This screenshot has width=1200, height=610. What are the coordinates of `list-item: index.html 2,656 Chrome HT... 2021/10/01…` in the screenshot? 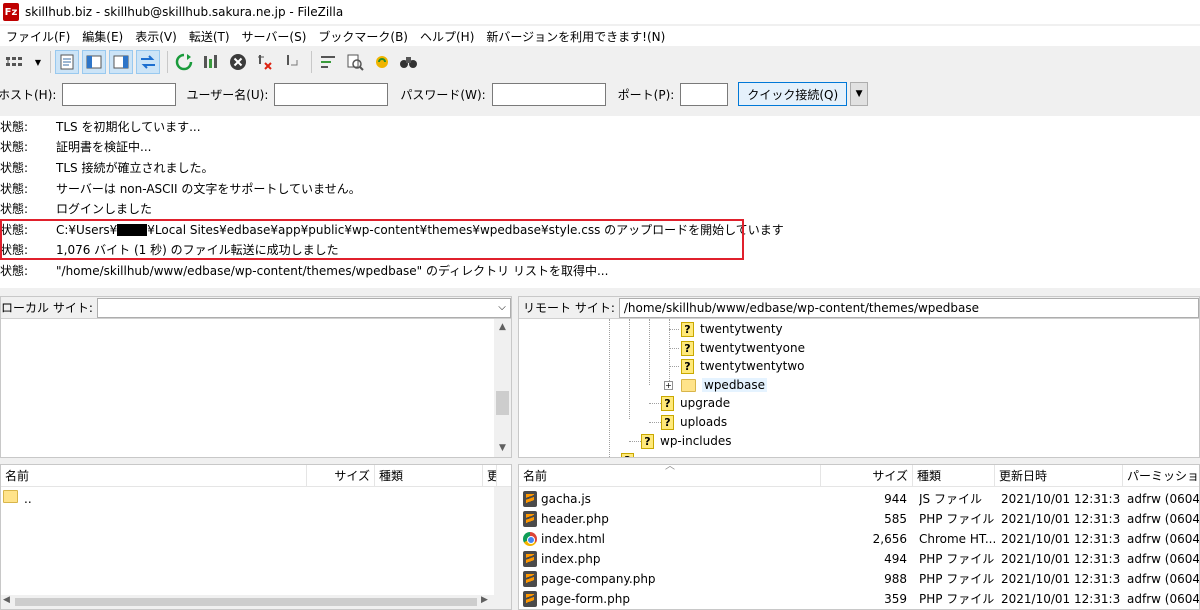 It's located at (859, 539).